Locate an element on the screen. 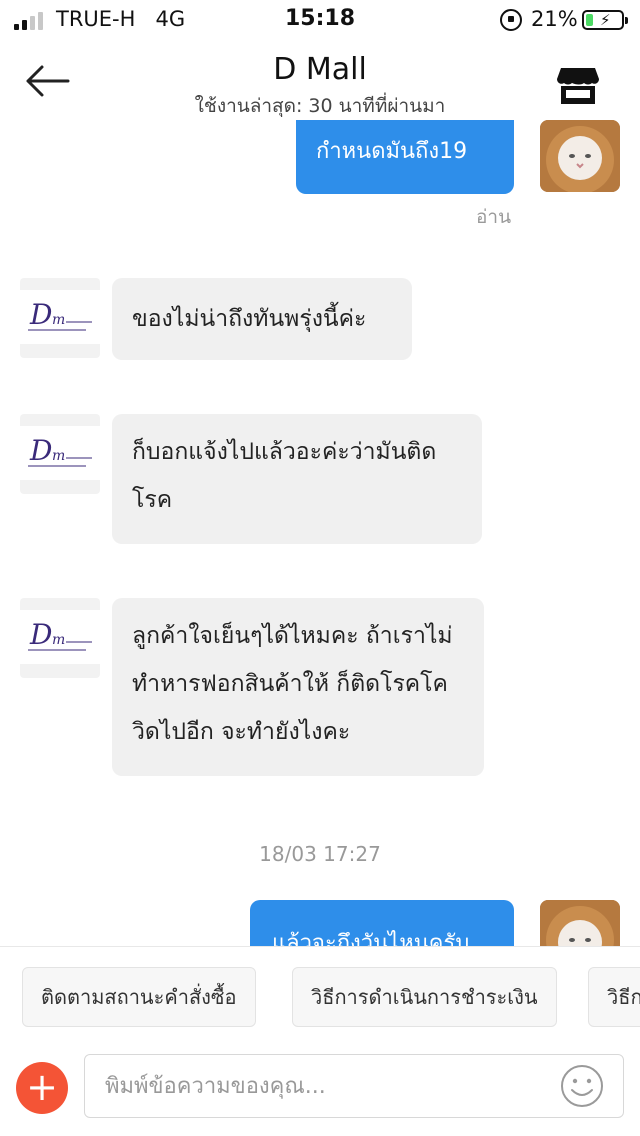 This screenshot has height=1136, width=640. charging-bolt-icon: ⚡ is located at coordinates (605, 20).